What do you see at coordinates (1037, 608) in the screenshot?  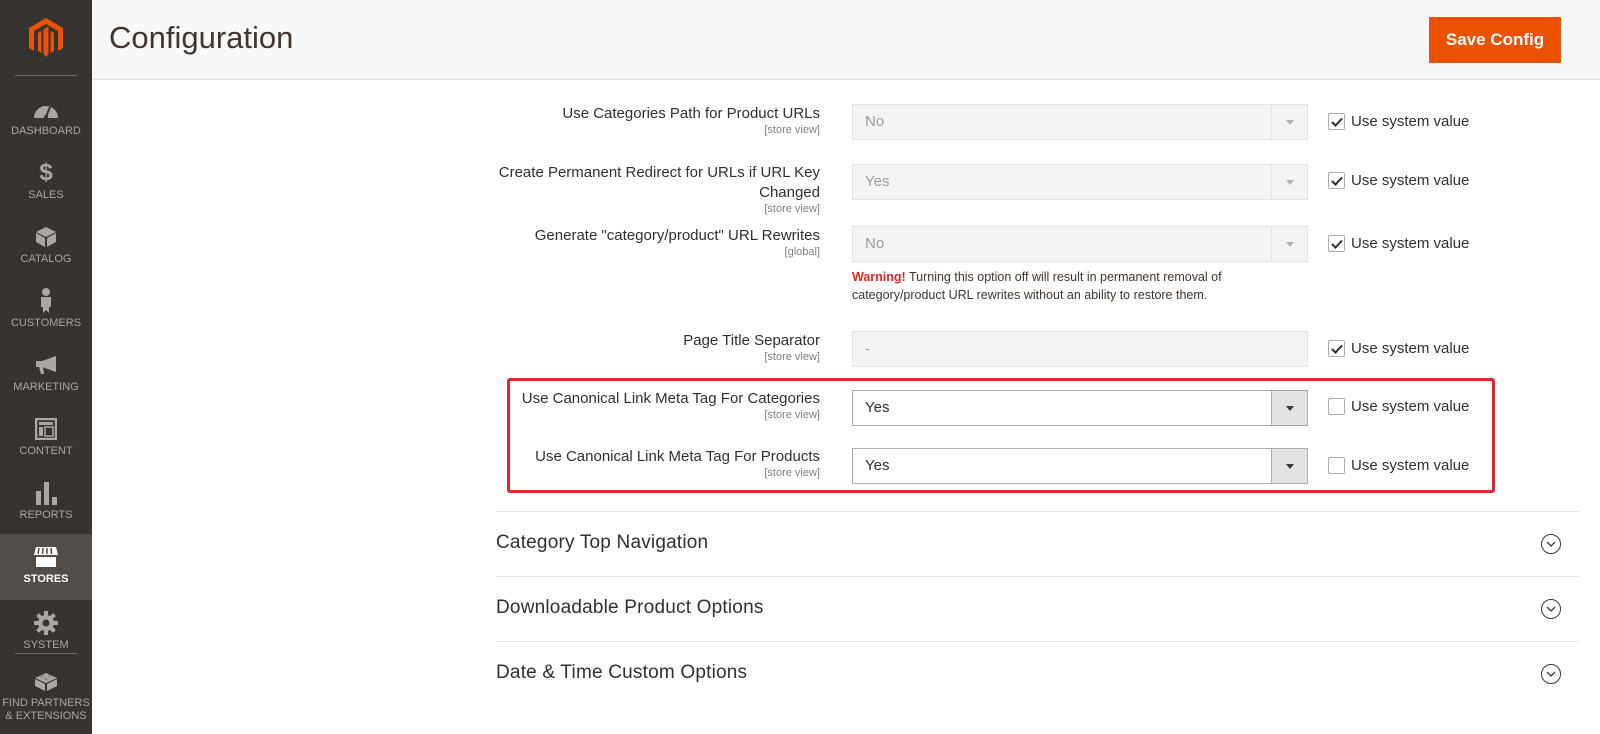 I see `section-downloadable-product-options: Downloadable Product Options` at bounding box center [1037, 608].